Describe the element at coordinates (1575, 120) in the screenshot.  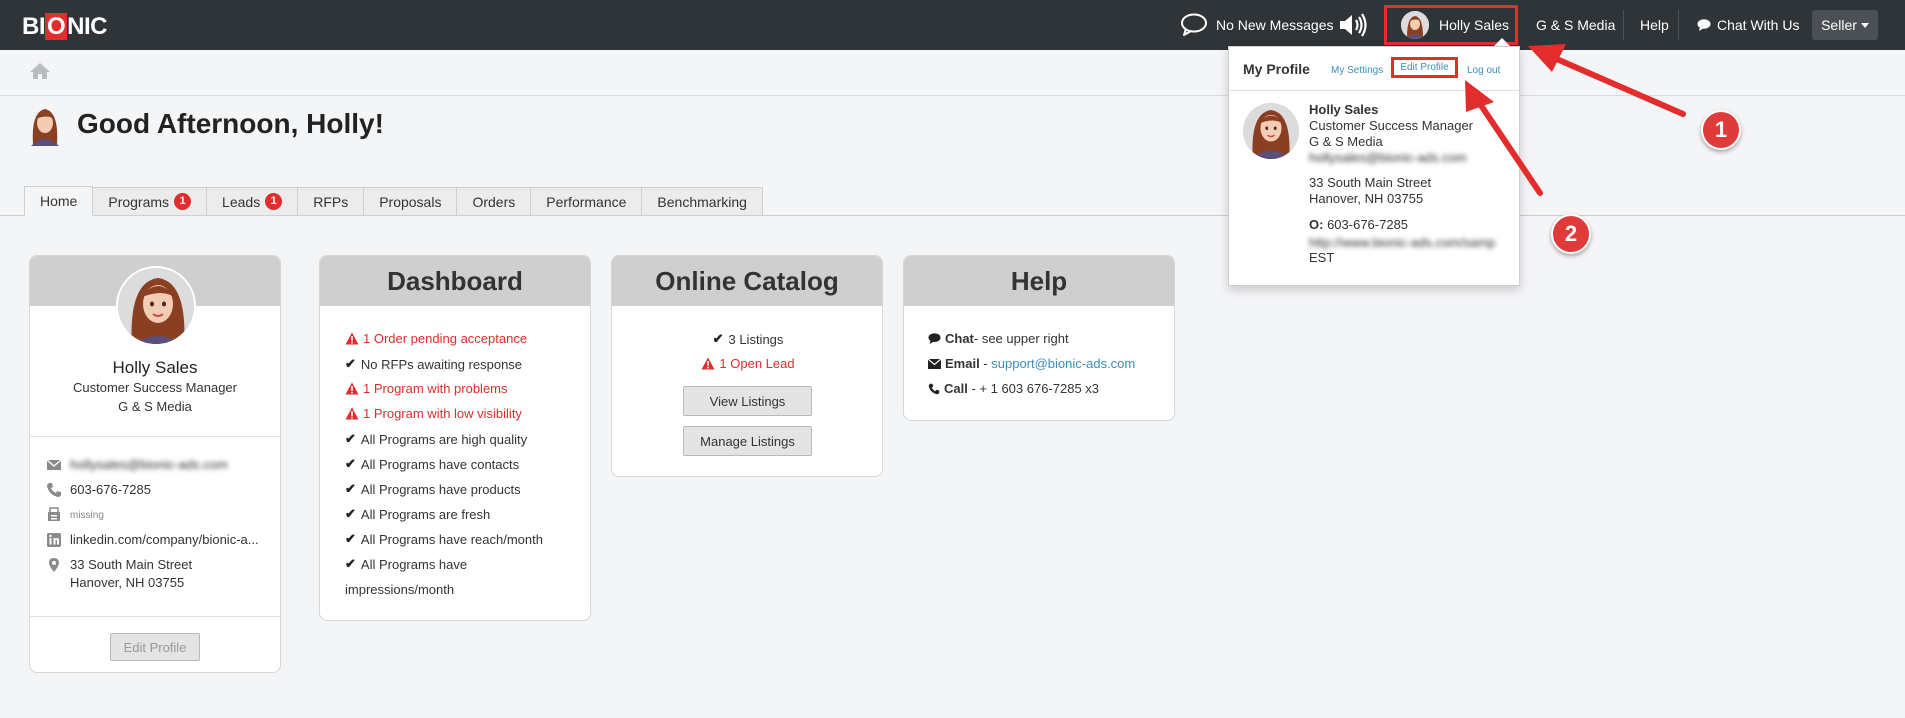
I see `annotation-arrows` at that location.